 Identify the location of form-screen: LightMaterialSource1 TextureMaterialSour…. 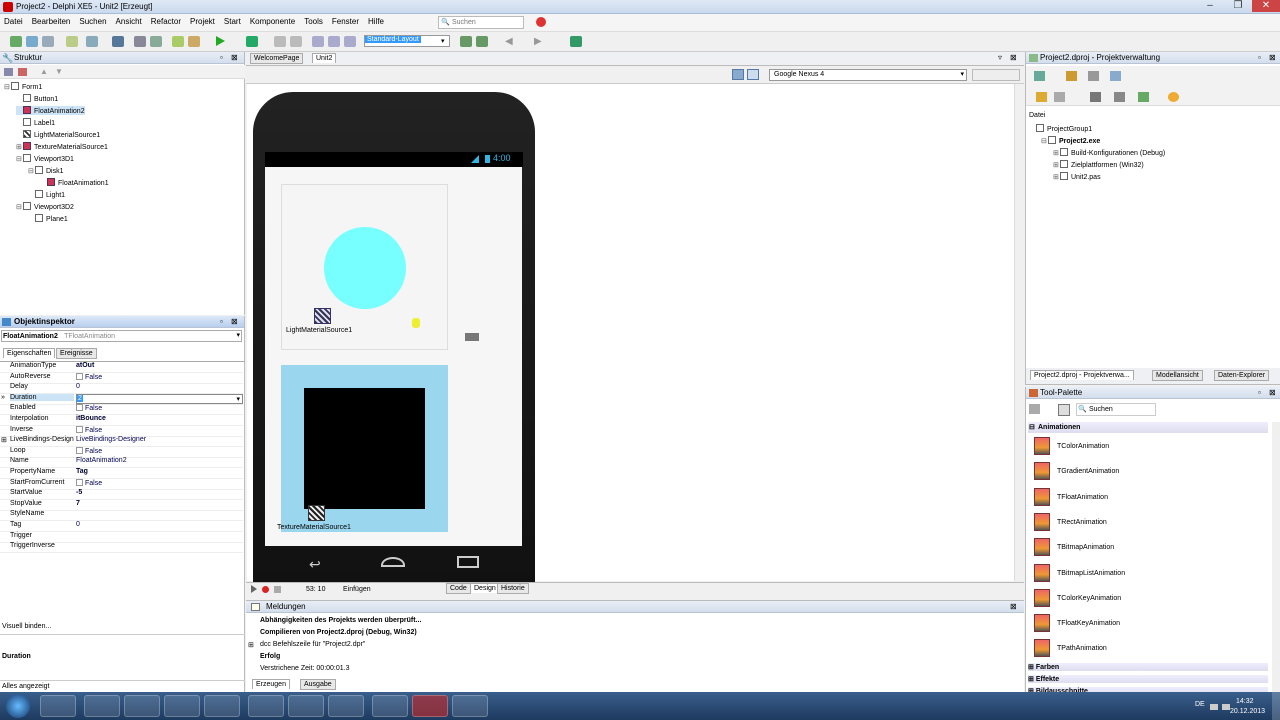
(393, 356).